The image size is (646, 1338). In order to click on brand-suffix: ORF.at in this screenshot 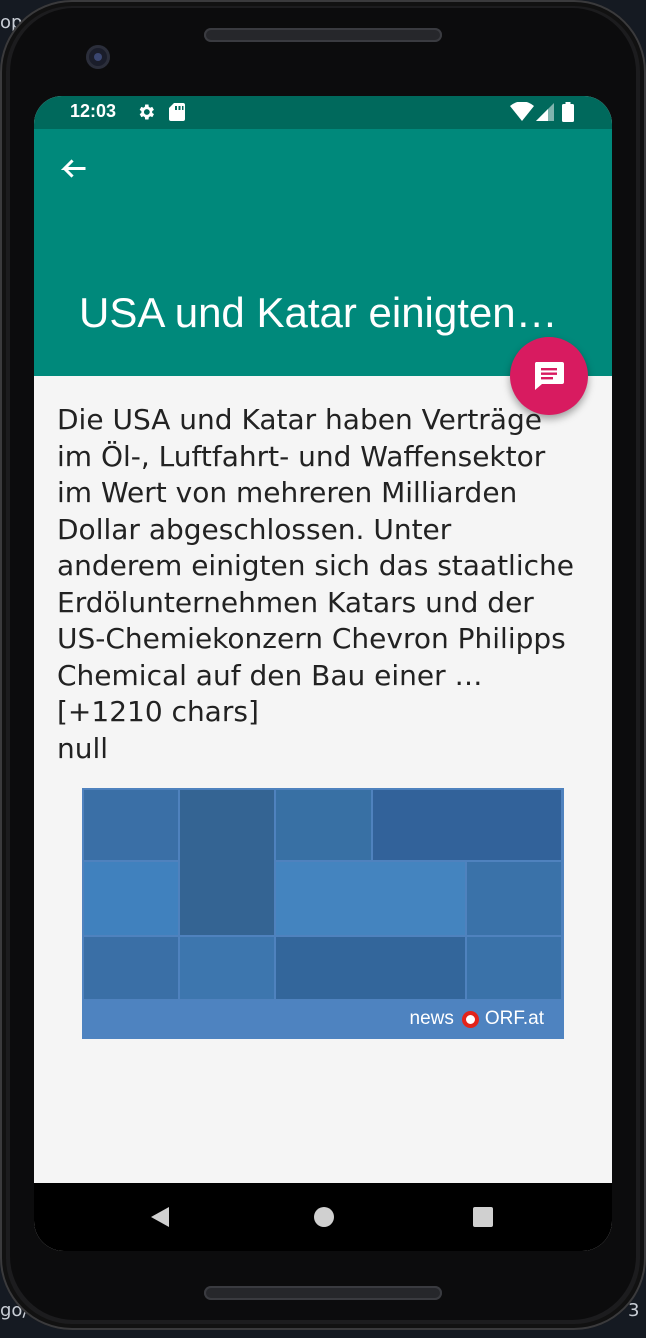, I will do `click(514, 1018)`.